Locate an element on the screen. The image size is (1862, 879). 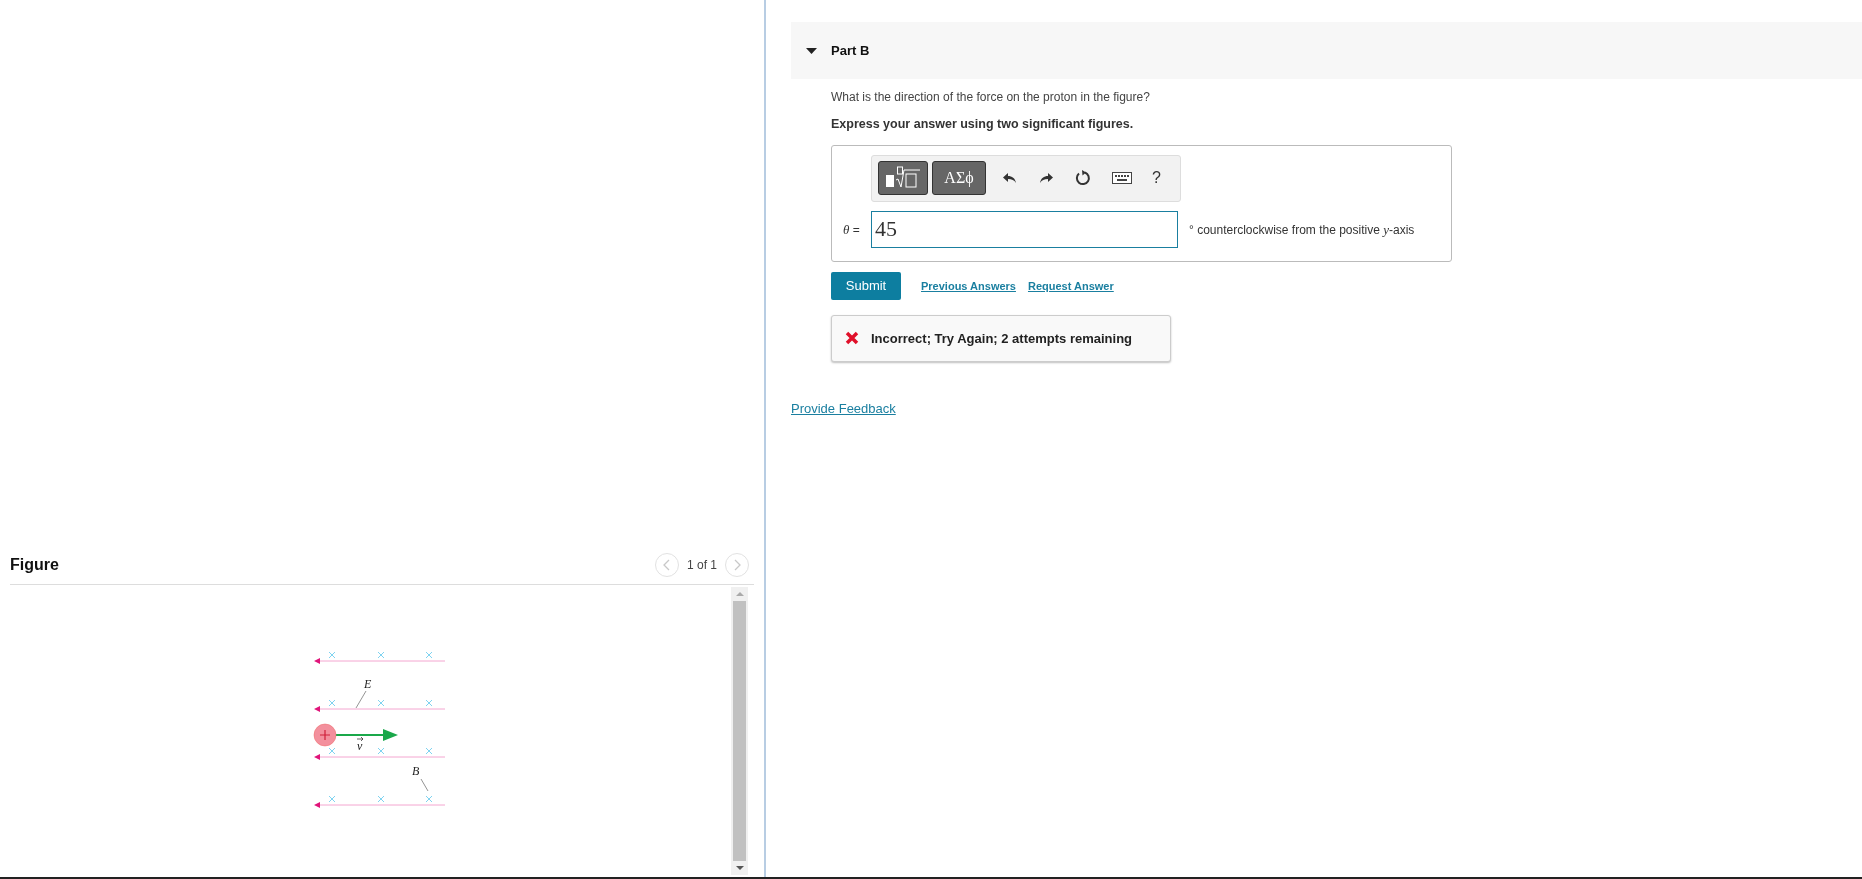
instruction-text: Express your answer using two significant figures. is located at coordinates (982, 124).